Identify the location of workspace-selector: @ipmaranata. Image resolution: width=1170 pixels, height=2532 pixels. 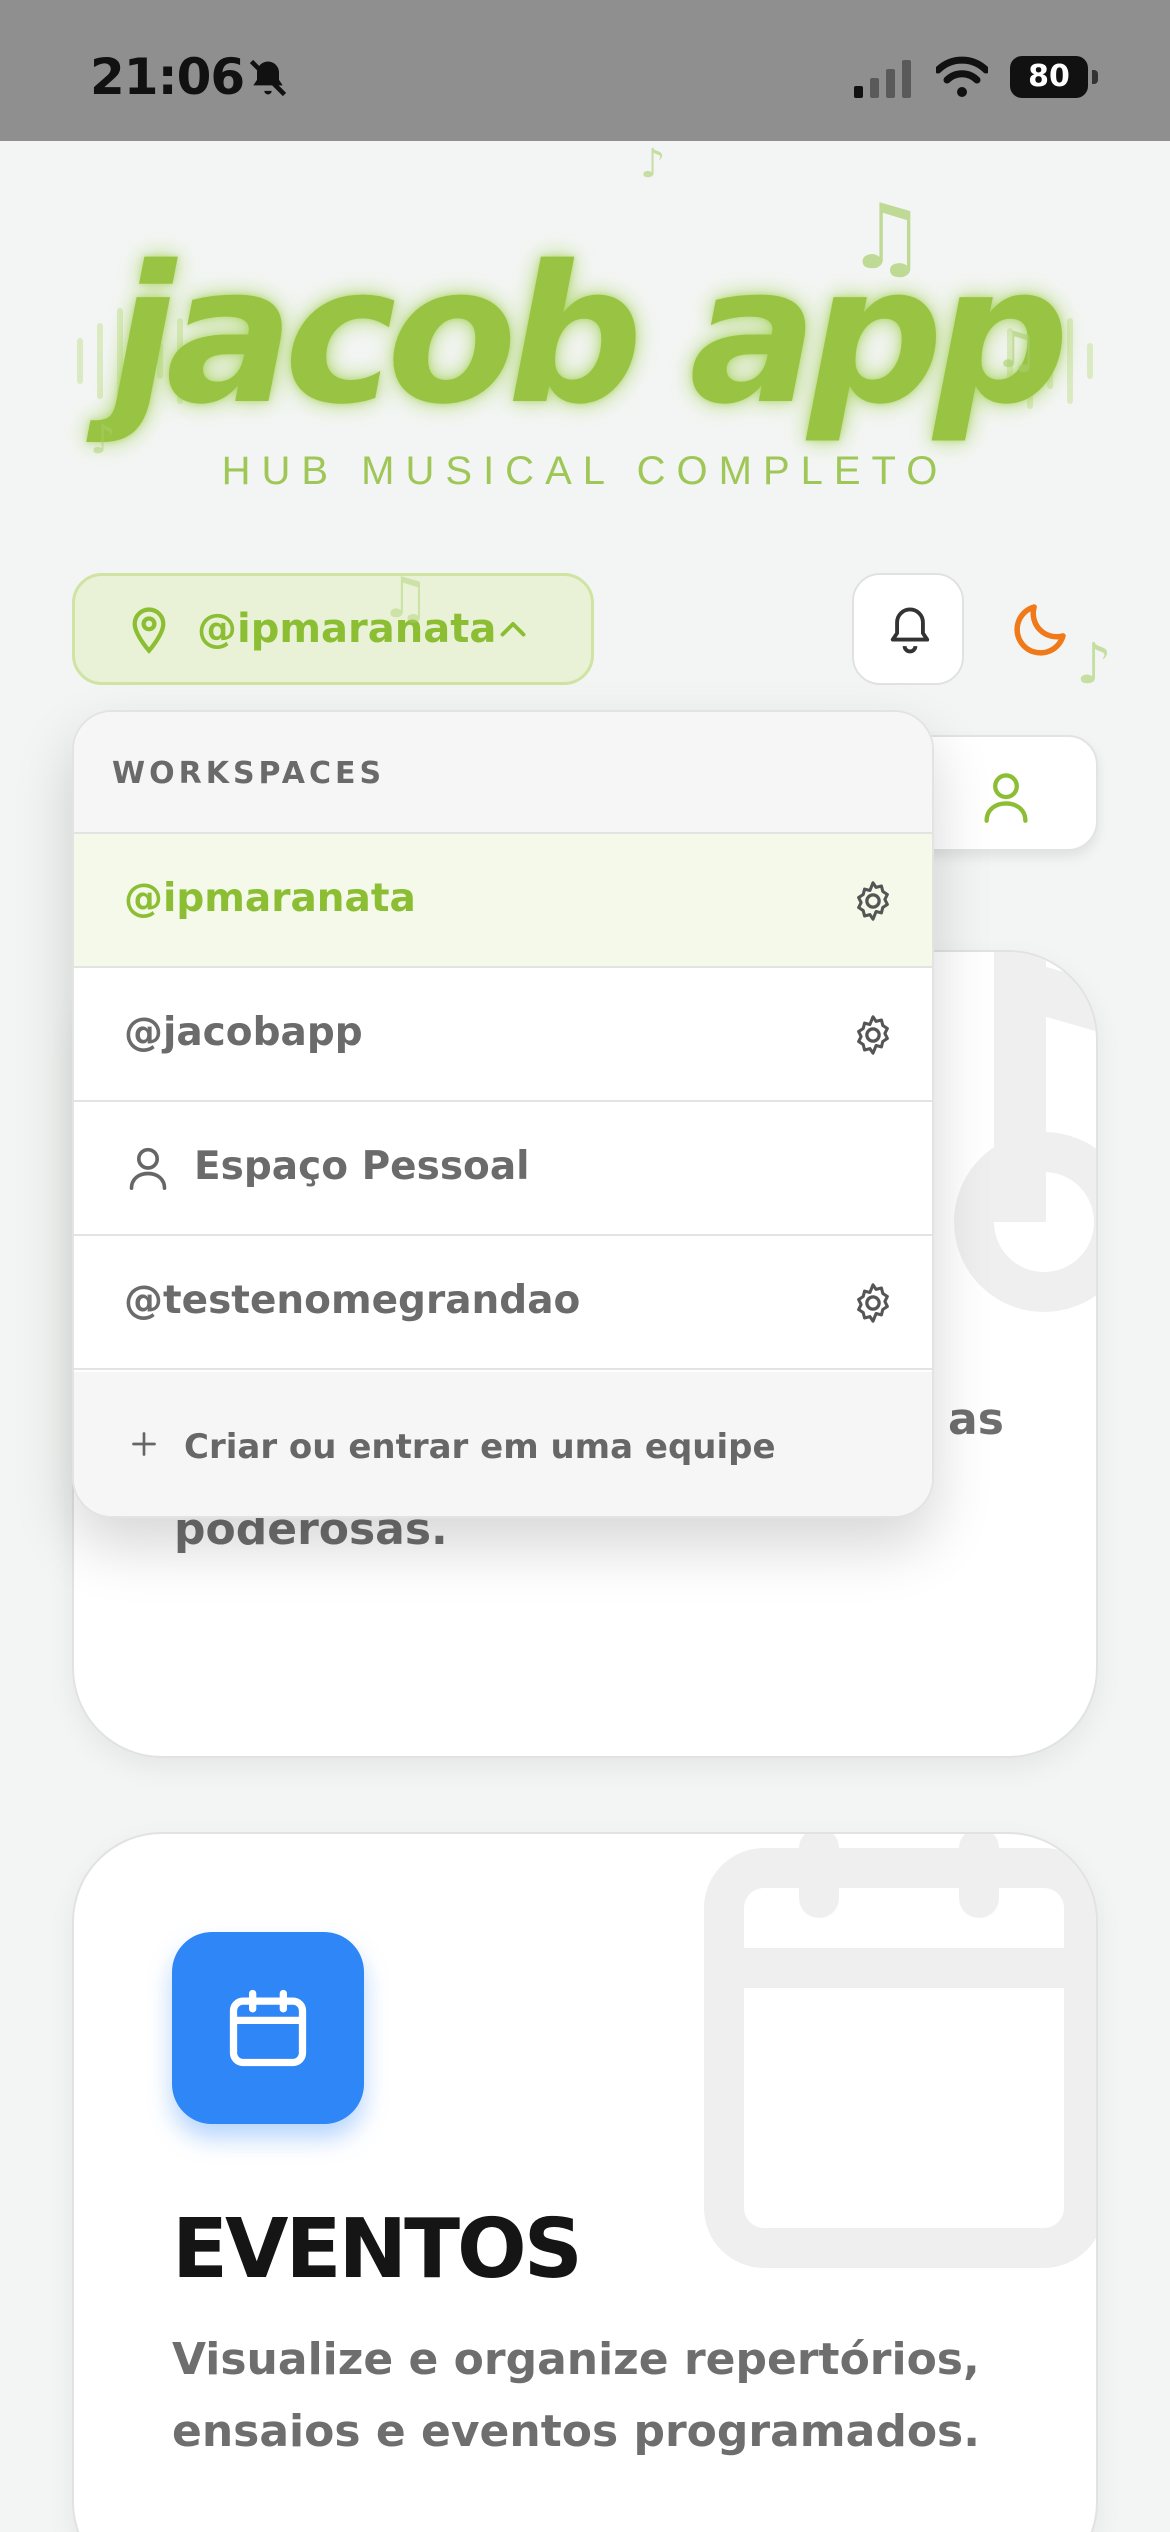
(333, 629).